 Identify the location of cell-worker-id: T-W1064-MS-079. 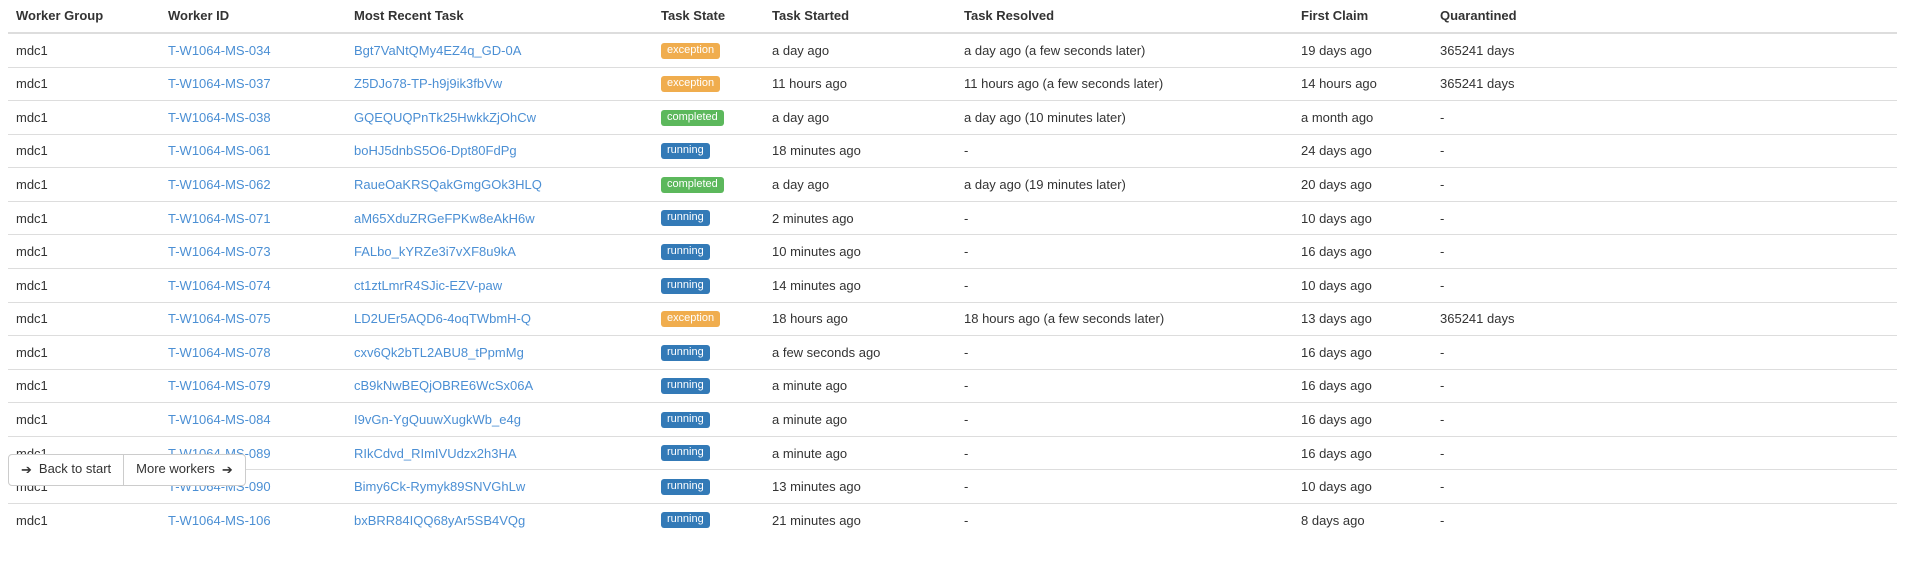
(253, 385).